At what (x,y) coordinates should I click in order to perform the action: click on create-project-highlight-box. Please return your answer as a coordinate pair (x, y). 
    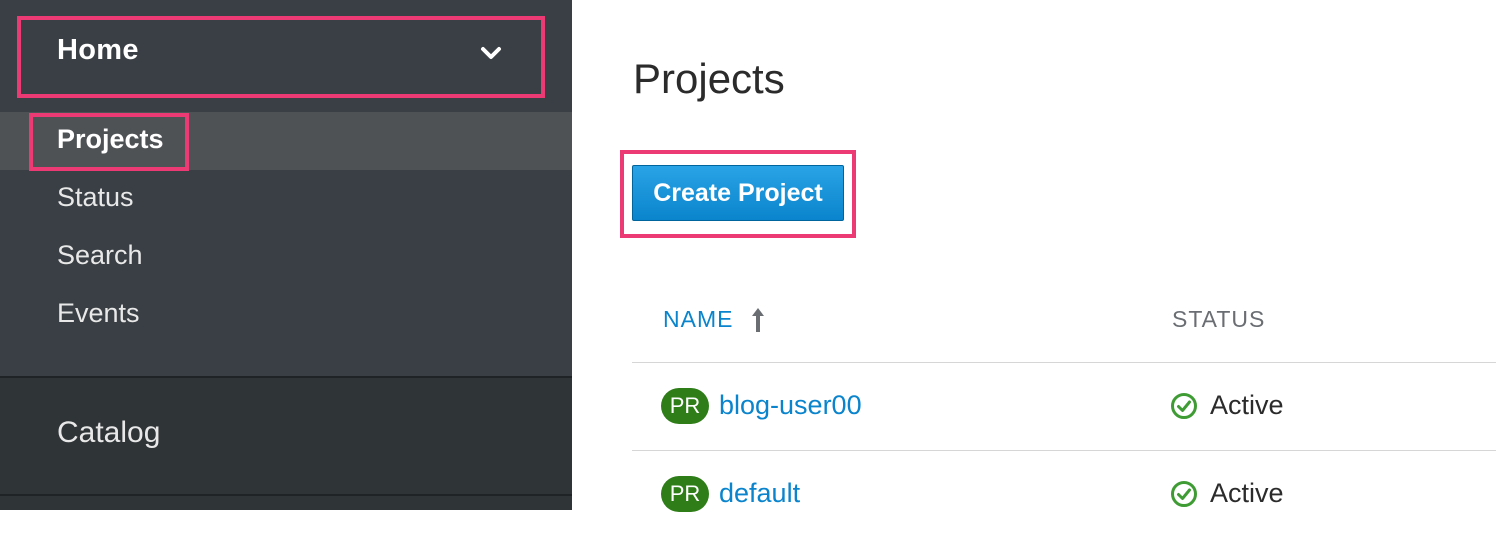
    Looking at the image, I should click on (738, 194).